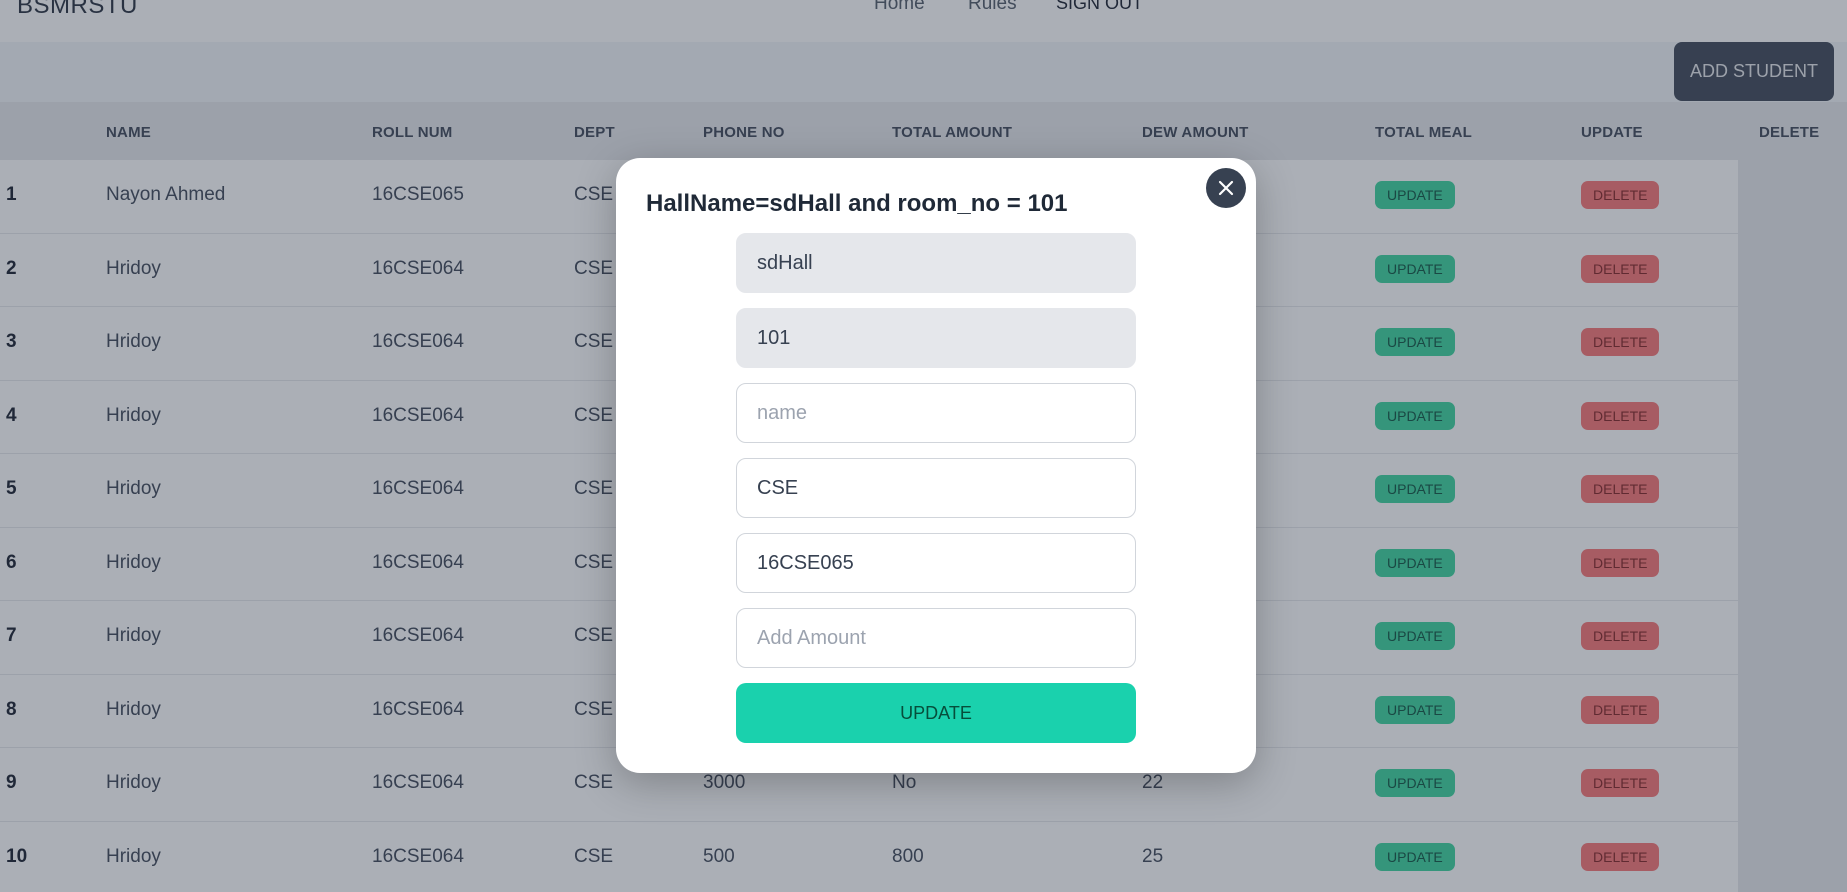  What do you see at coordinates (936, 638) in the screenshot?
I see `add-amount-field` at bounding box center [936, 638].